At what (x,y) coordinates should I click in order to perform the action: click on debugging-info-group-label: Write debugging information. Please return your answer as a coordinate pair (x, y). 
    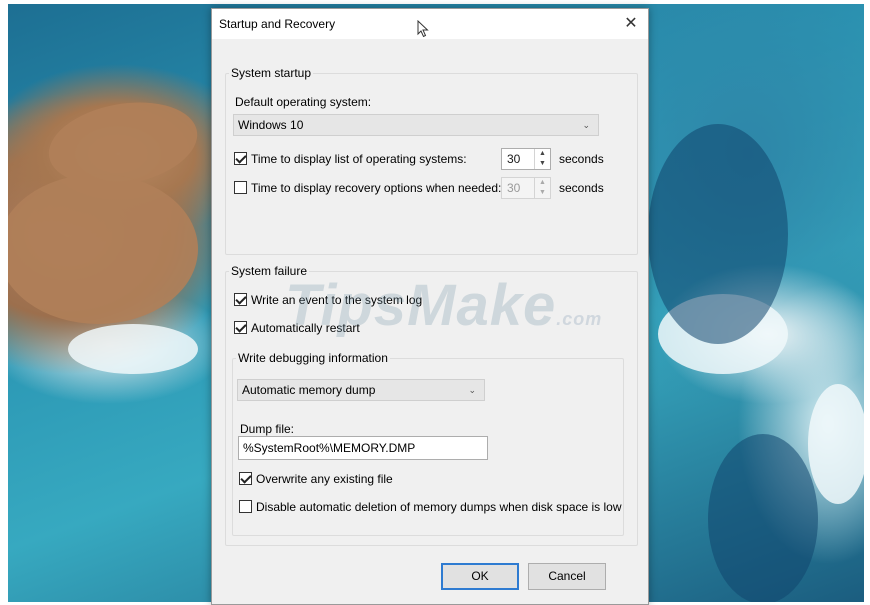
    Looking at the image, I should click on (313, 358).